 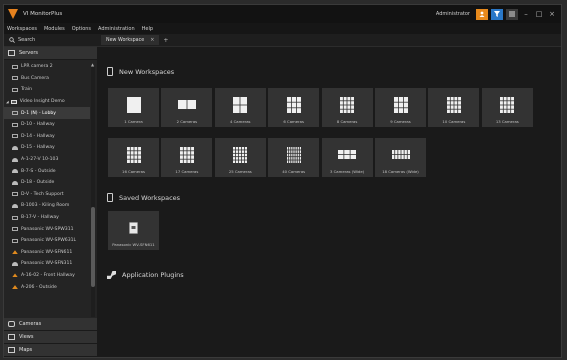 I want to click on tree-item: Panasonic WV-SPW631L, so click(x=47, y=241).